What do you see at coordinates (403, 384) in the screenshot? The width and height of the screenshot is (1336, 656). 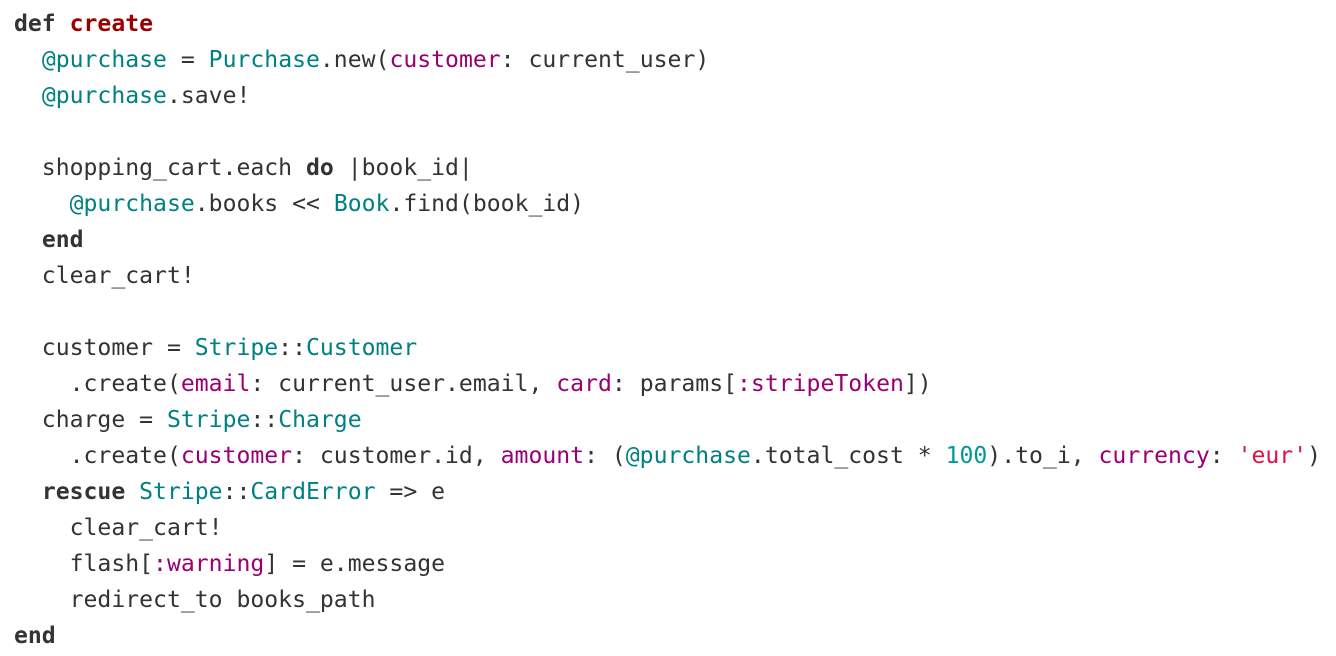 I see `code-text: : current_user.email,` at bounding box center [403, 384].